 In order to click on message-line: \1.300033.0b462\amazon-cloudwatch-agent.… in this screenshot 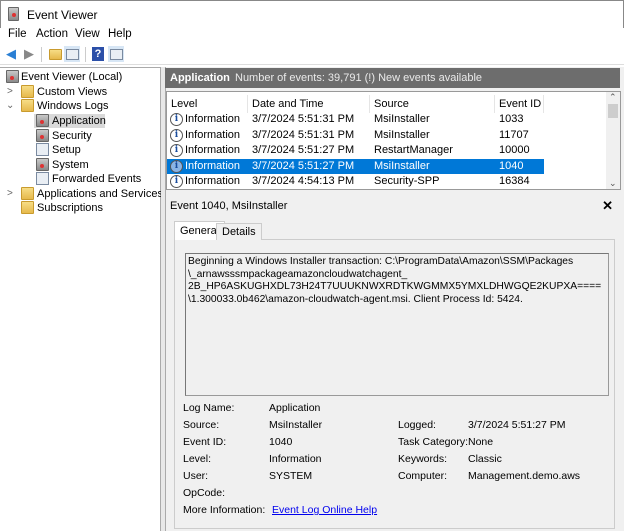, I will do `click(355, 299)`.